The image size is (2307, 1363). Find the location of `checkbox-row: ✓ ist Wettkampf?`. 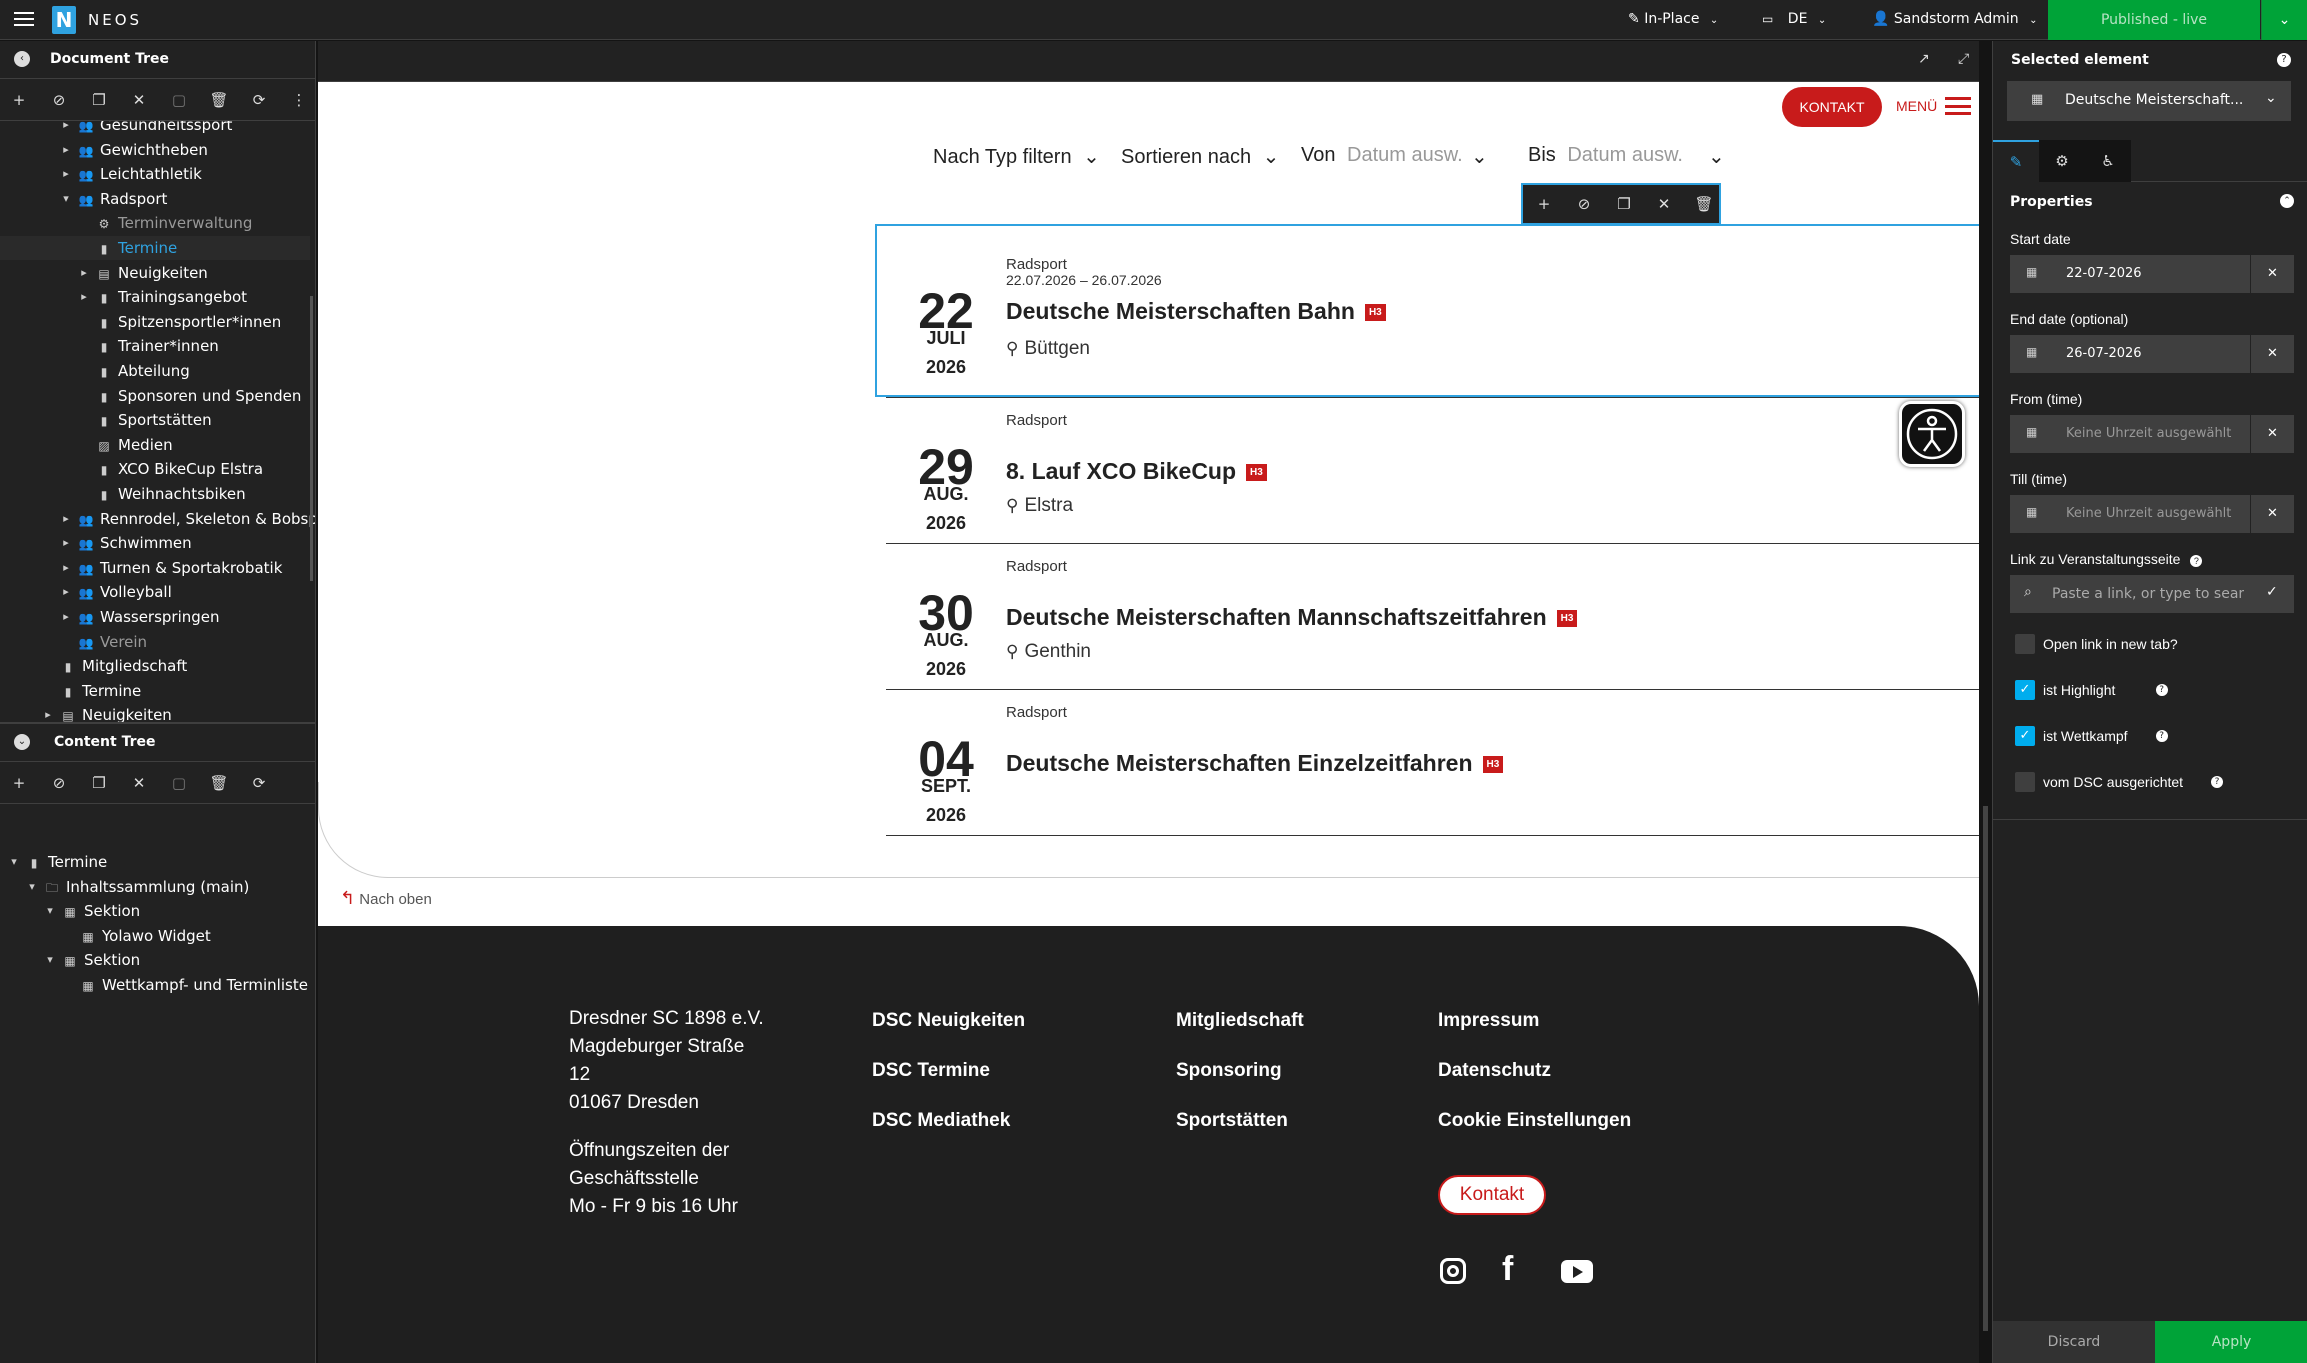

checkbox-row: ✓ ist Wettkampf? is located at coordinates (2150, 737).